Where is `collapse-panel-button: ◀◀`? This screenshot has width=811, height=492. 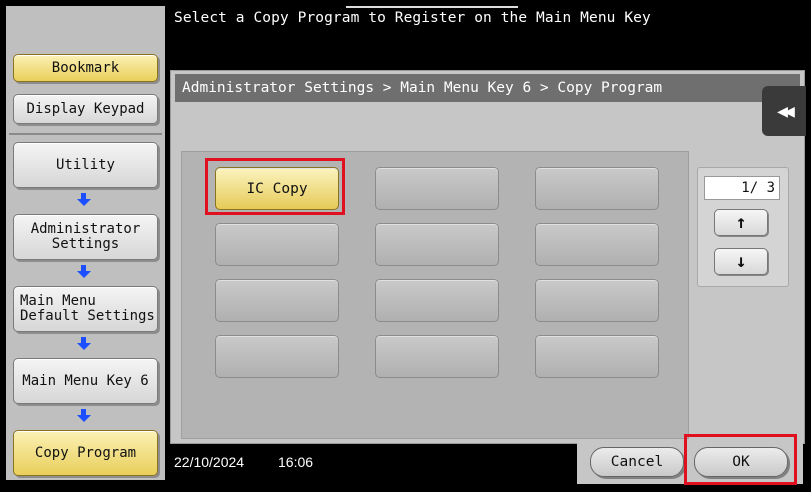
collapse-panel-button: ◀◀ is located at coordinates (784, 111).